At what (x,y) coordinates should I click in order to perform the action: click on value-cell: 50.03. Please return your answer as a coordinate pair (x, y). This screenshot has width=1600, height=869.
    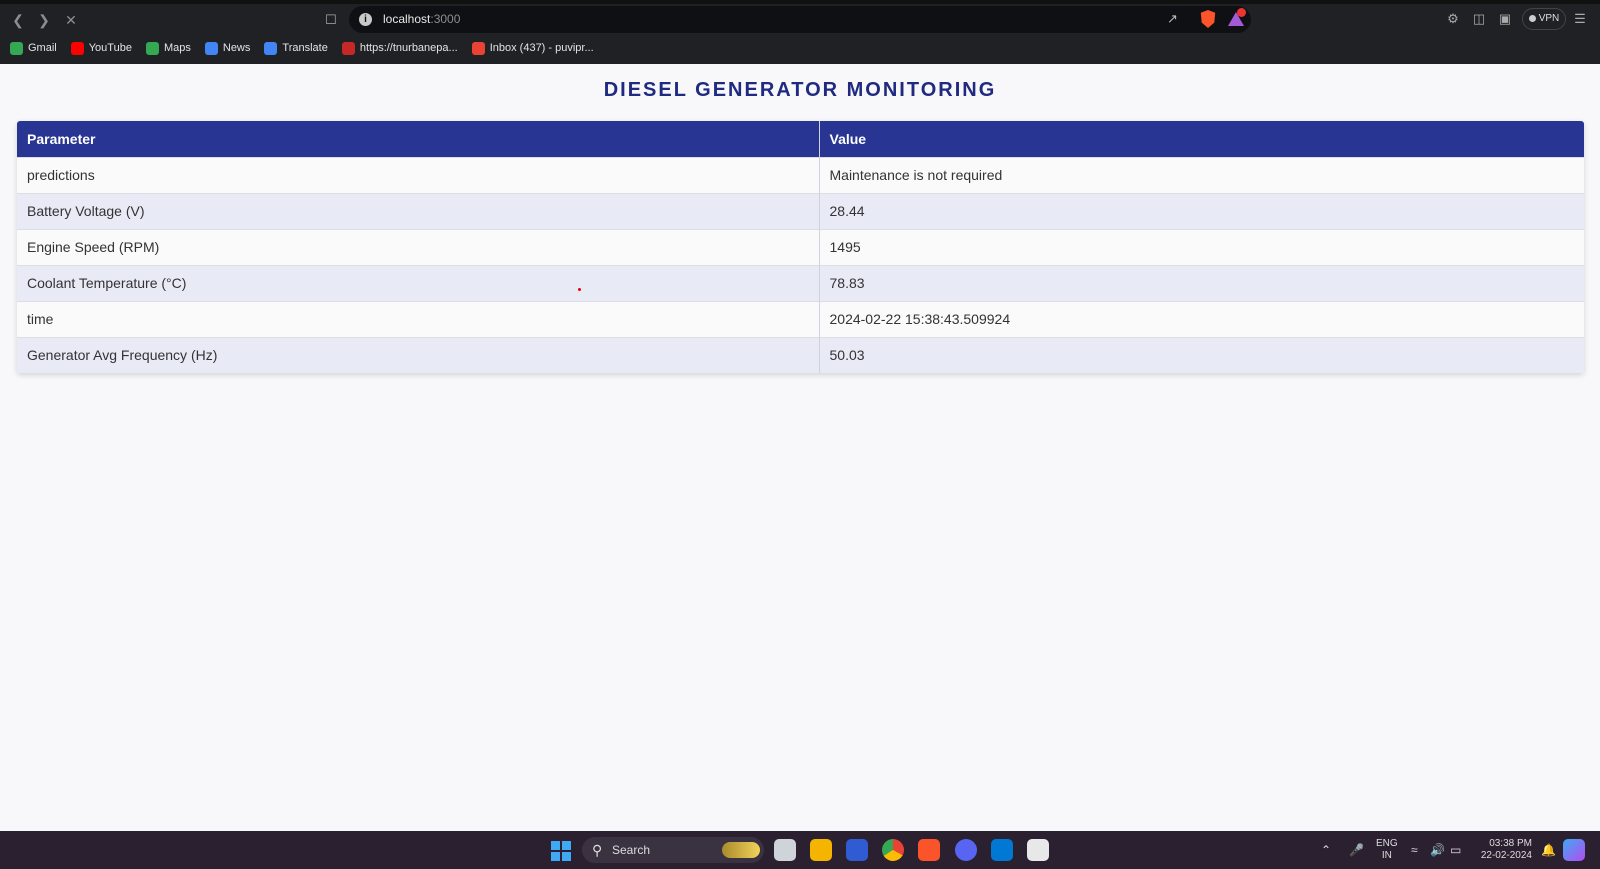
    Looking at the image, I should click on (1201, 354).